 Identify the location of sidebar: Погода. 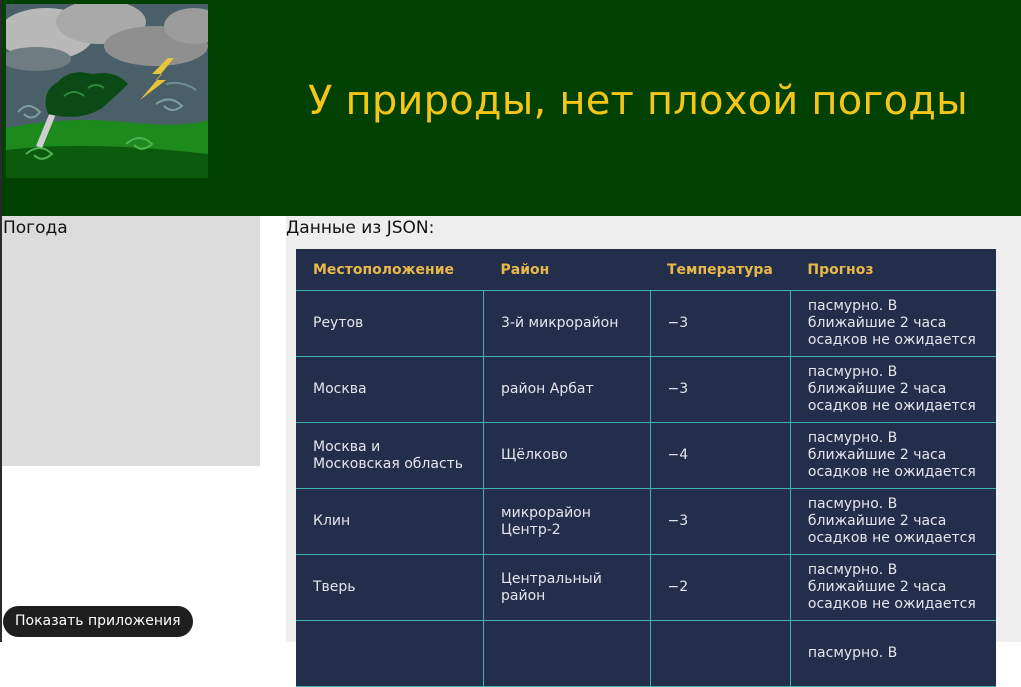
(131, 341).